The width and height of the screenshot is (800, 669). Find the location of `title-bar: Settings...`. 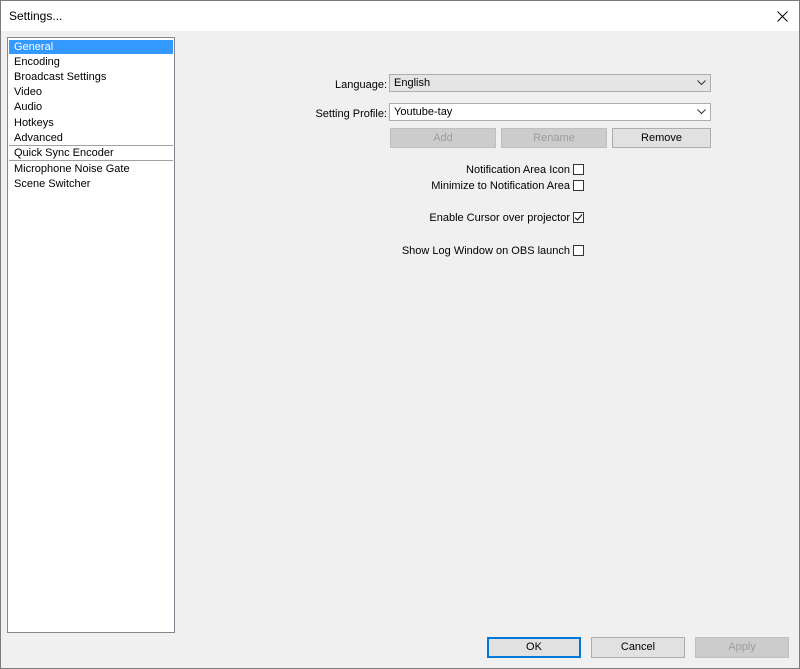

title-bar: Settings... is located at coordinates (400, 16).